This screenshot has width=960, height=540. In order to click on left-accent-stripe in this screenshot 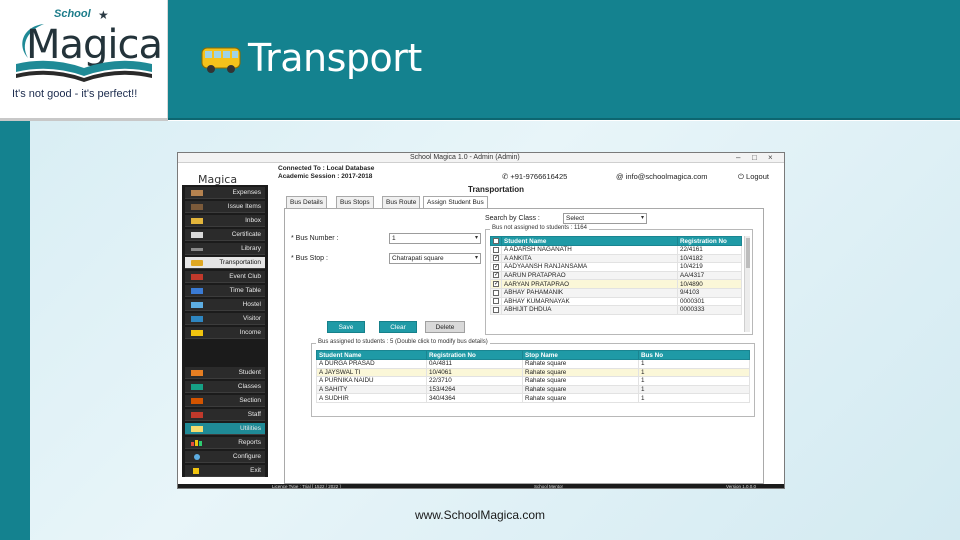, I will do `click(15, 330)`.